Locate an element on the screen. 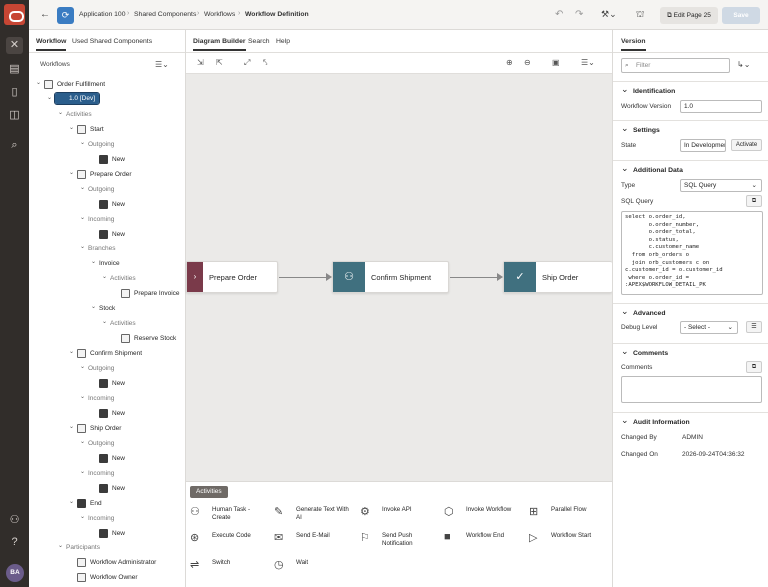 The height and width of the screenshot is (587, 768). type-select: SQL Query ⌄ is located at coordinates (721, 185).